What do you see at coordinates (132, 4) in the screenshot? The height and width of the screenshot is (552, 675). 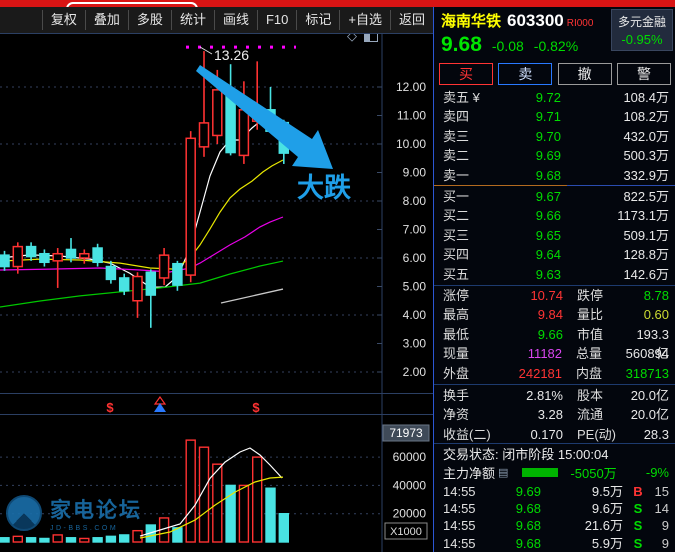 I see `window-tab-outline` at bounding box center [132, 4].